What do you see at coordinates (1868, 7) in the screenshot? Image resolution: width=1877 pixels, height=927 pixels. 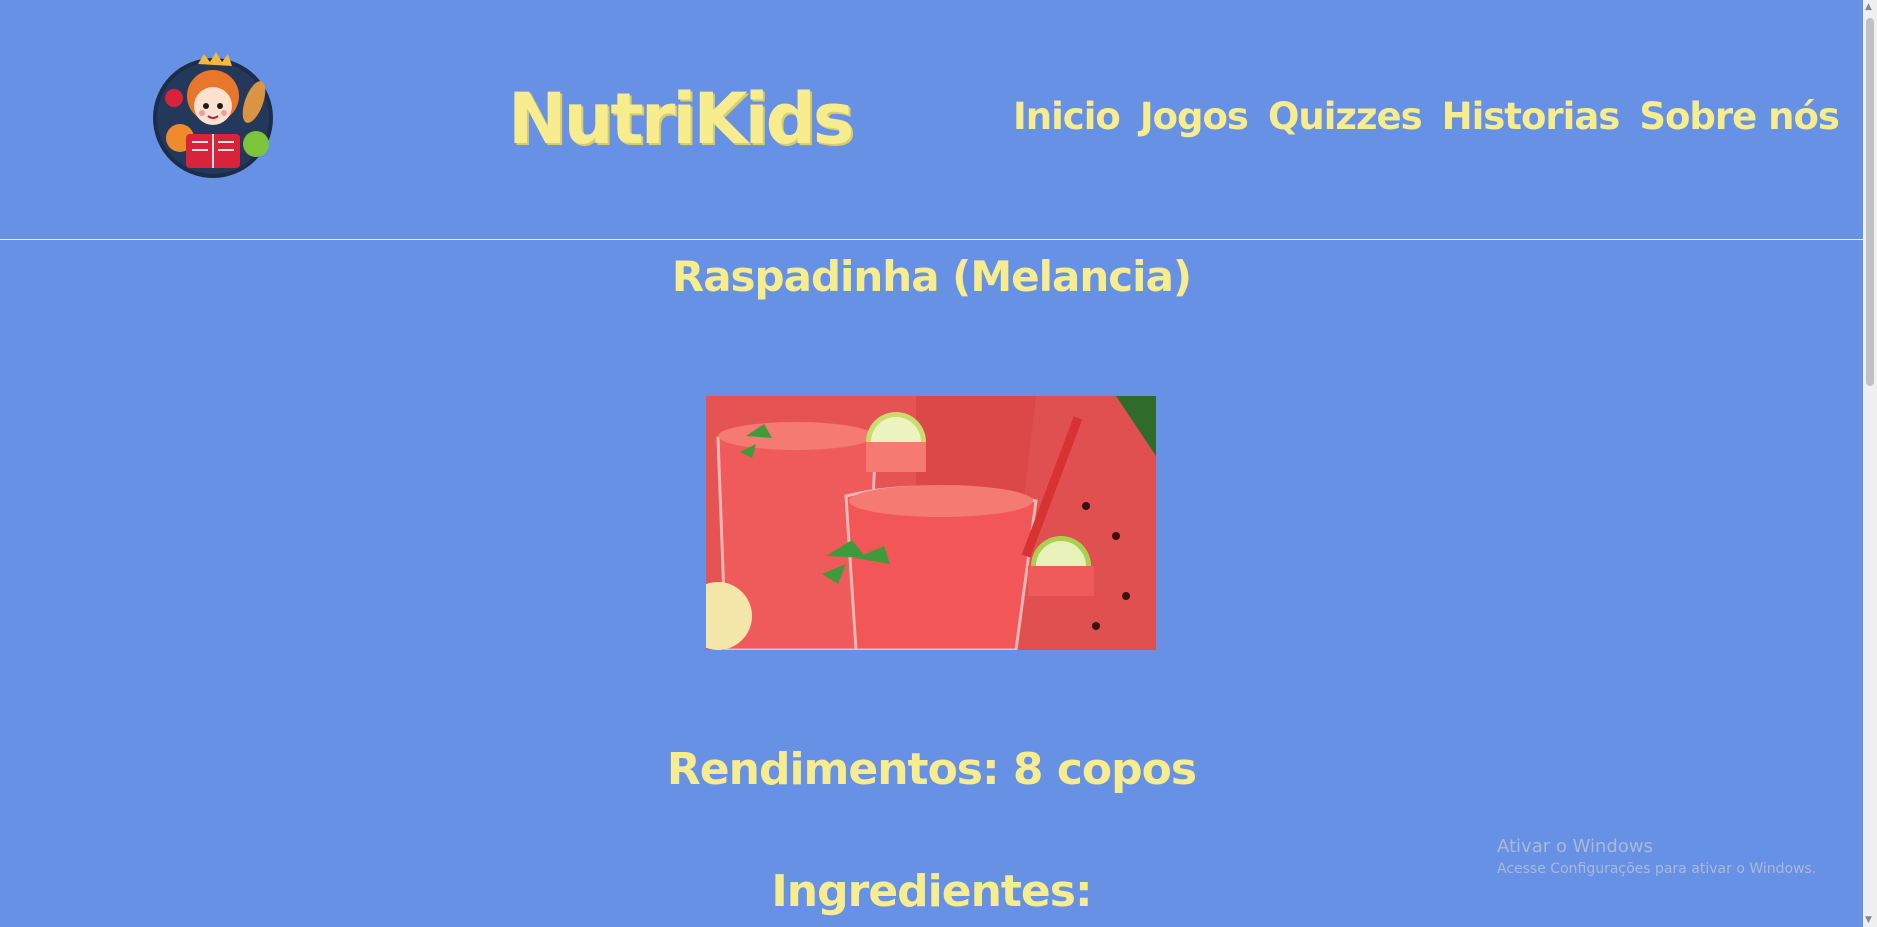 I see `chevron-up-icon: ▲` at bounding box center [1868, 7].